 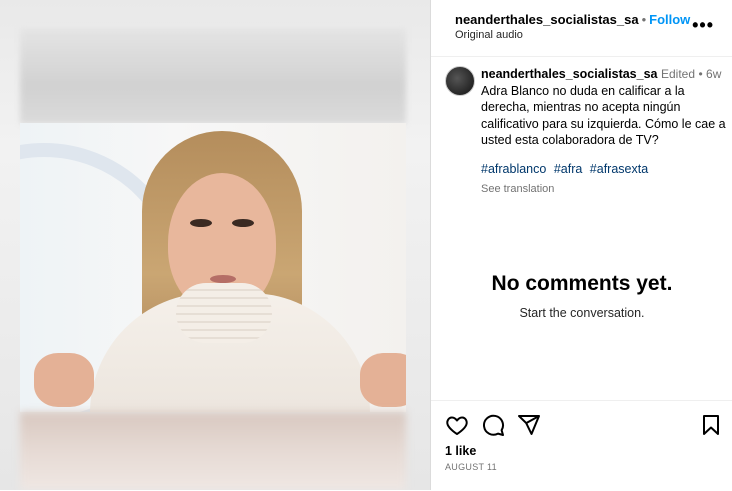 What do you see at coordinates (223, 279) in the screenshot?
I see `photo-mouth` at bounding box center [223, 279].